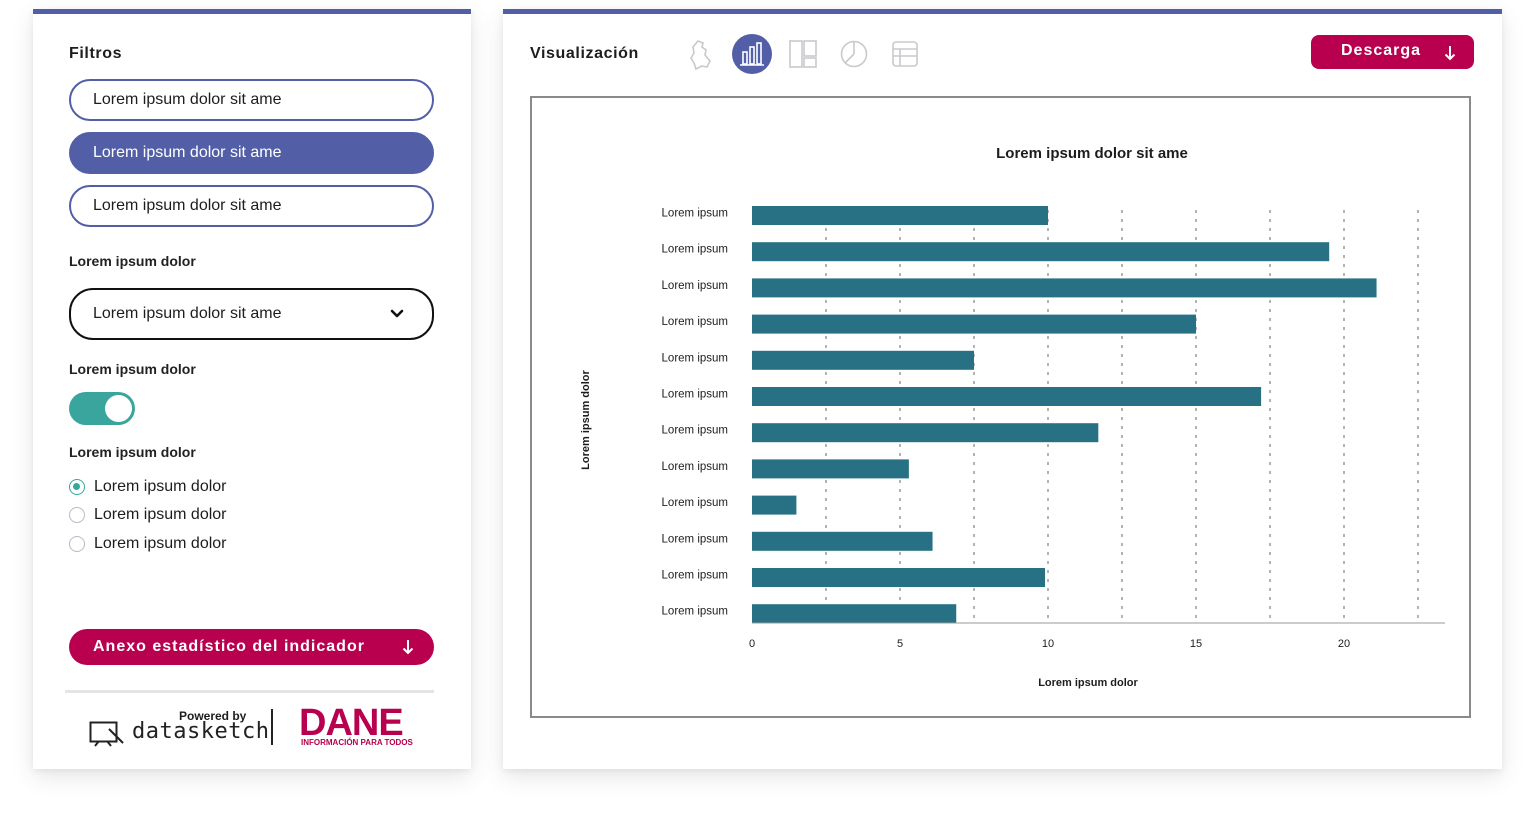 The image size is (1535, 824). I want to click on treemap-icon, so click(803, 54).